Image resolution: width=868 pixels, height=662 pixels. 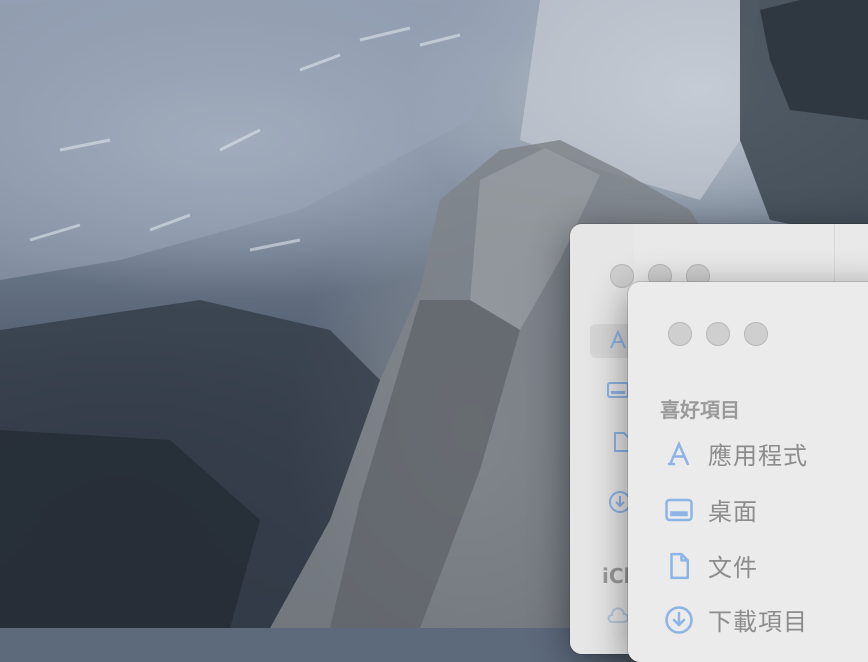 I want to click on icloud-drive-icon, so click(x=618, y=616).